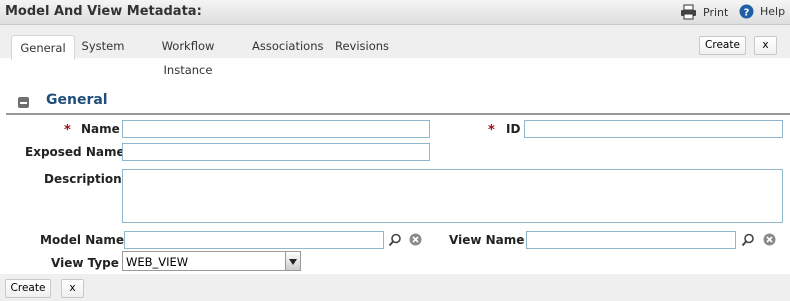  I want to click on view-type-value: WEB_VIEW, so click(157, 262).